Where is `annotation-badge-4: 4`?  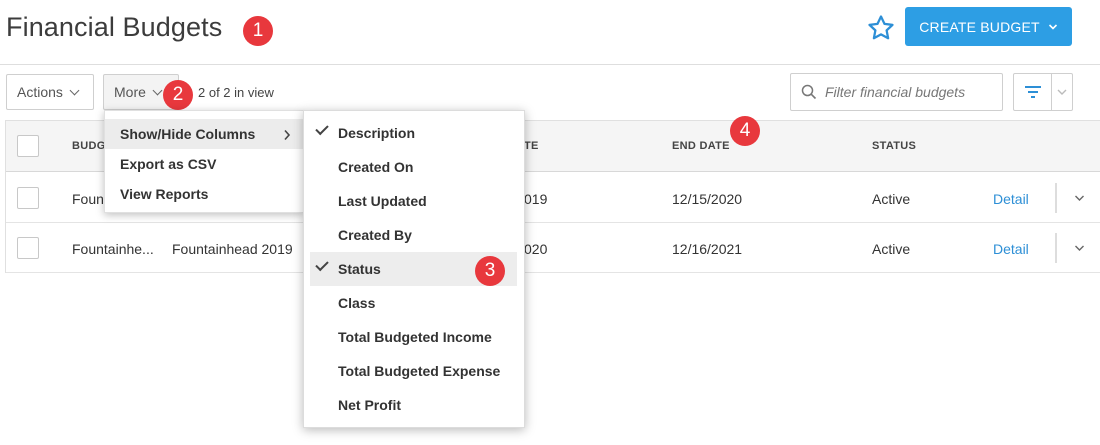
annotation-badge-4: 4 is located at coordinates (745, 131).